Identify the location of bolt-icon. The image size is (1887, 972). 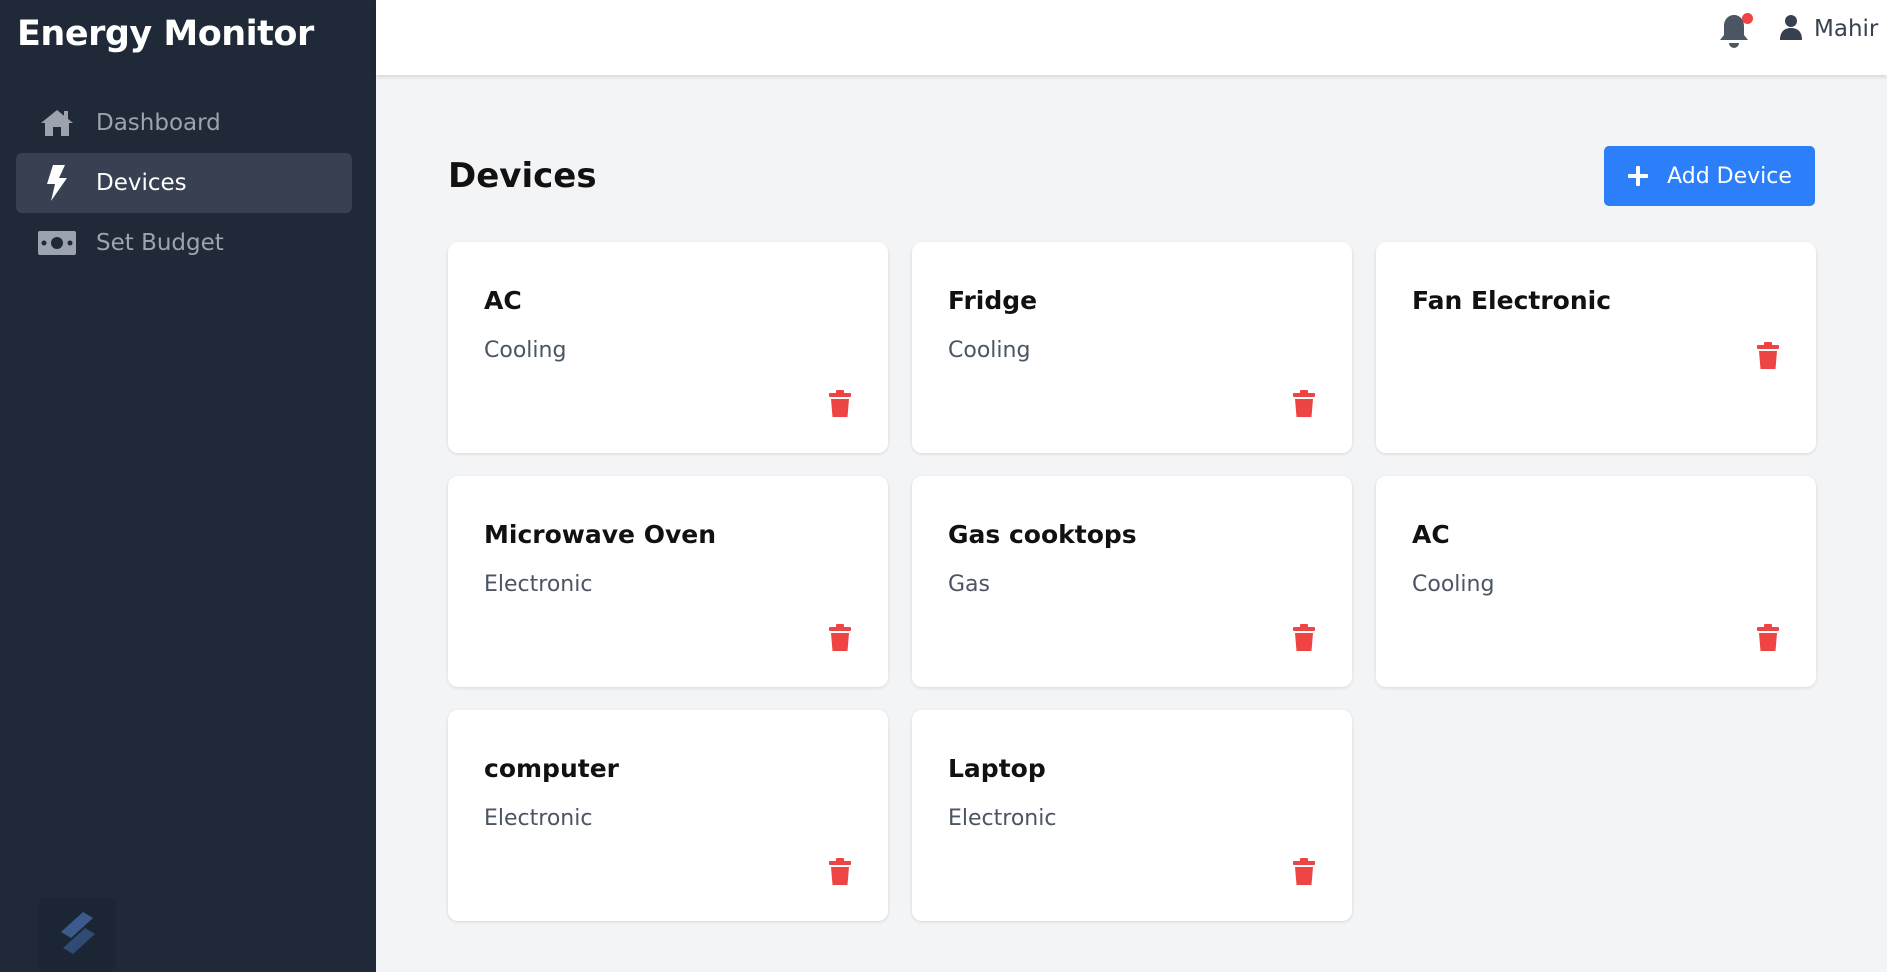
(57, 183).